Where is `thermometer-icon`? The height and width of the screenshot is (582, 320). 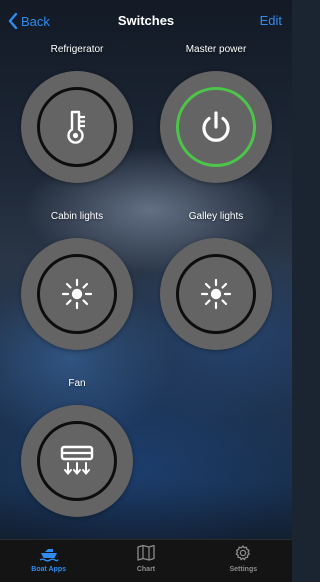 thermometer-icon is located at coordinates (76, 127).